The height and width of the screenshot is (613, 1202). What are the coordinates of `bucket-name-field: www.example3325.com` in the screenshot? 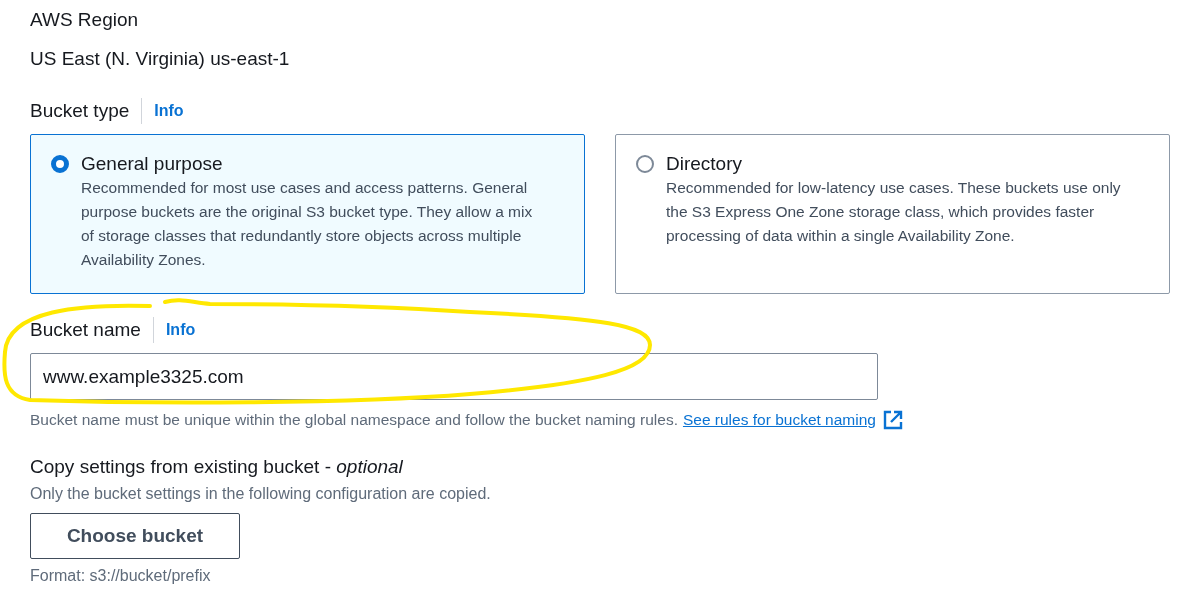 It's located at (454, 376).